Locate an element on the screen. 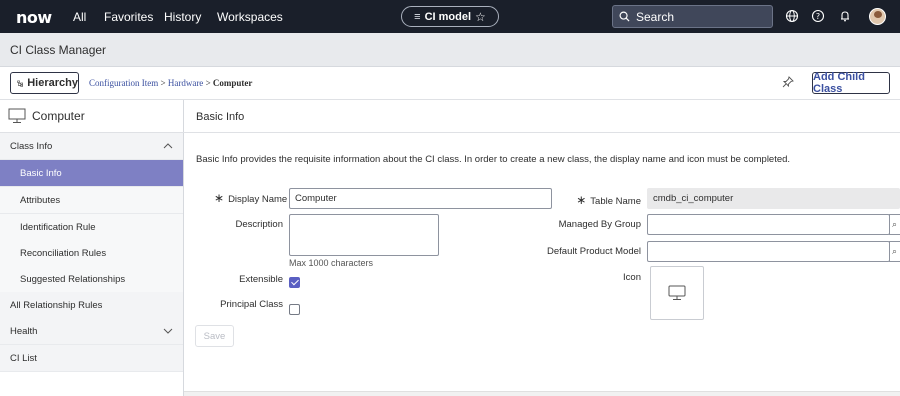 The height and width of the screenshot is (396, 900). search-icon is located at coordinates (624, 16).